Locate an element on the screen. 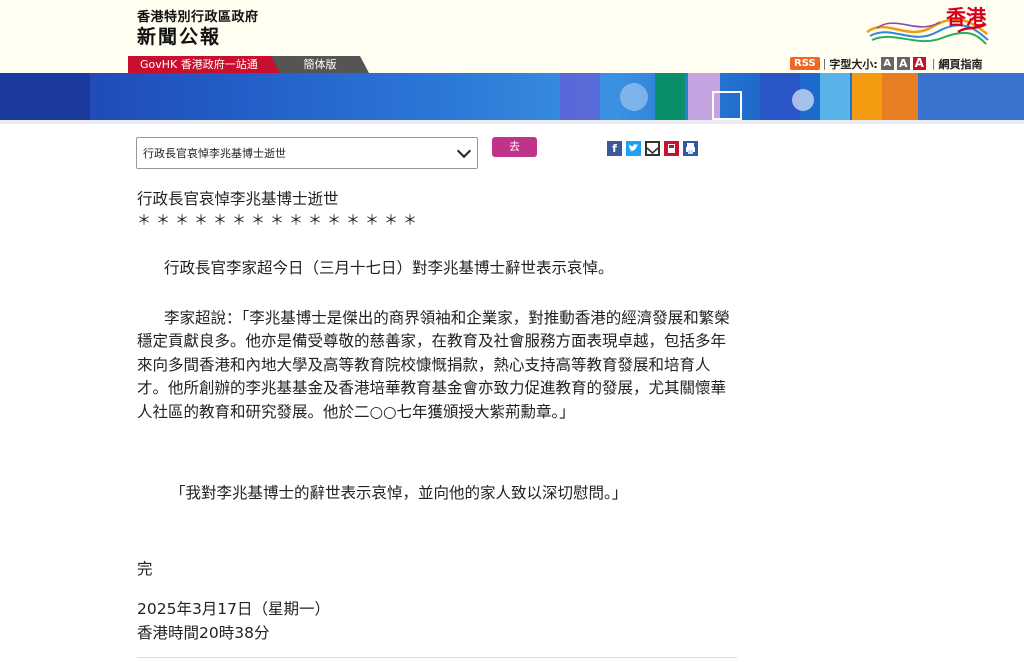  article-title: 行政長官哀悼李兆基博士逝世 is located at coordinates (238, 199).